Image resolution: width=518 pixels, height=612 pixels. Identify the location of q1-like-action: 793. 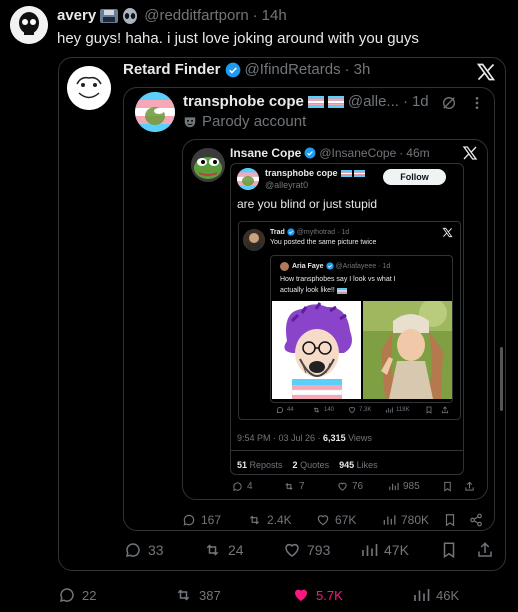
(306, 550).